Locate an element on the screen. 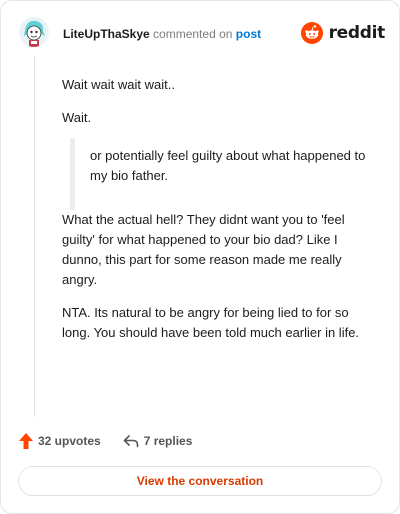 This screenshot has height=514, width=400. reddit-wordmark: reddit is located at coordinates (357, 33).